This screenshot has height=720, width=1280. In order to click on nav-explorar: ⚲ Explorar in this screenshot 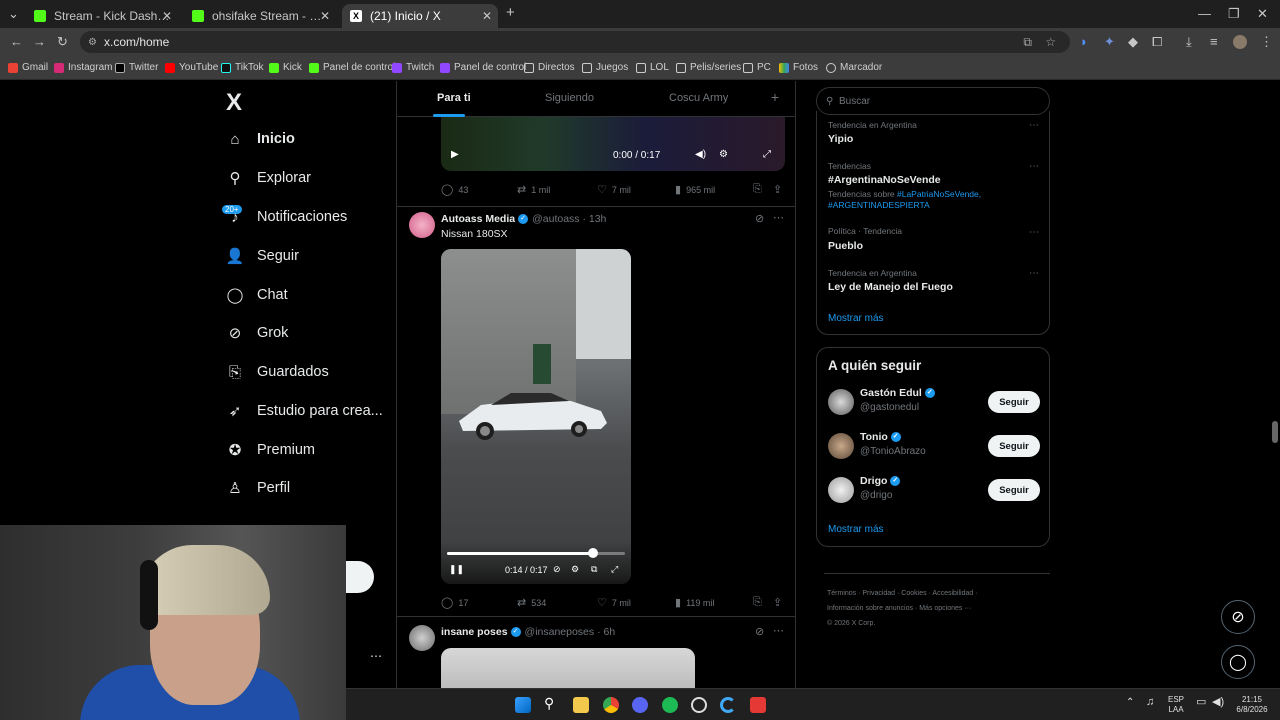, I will do `click(269, 178)`.